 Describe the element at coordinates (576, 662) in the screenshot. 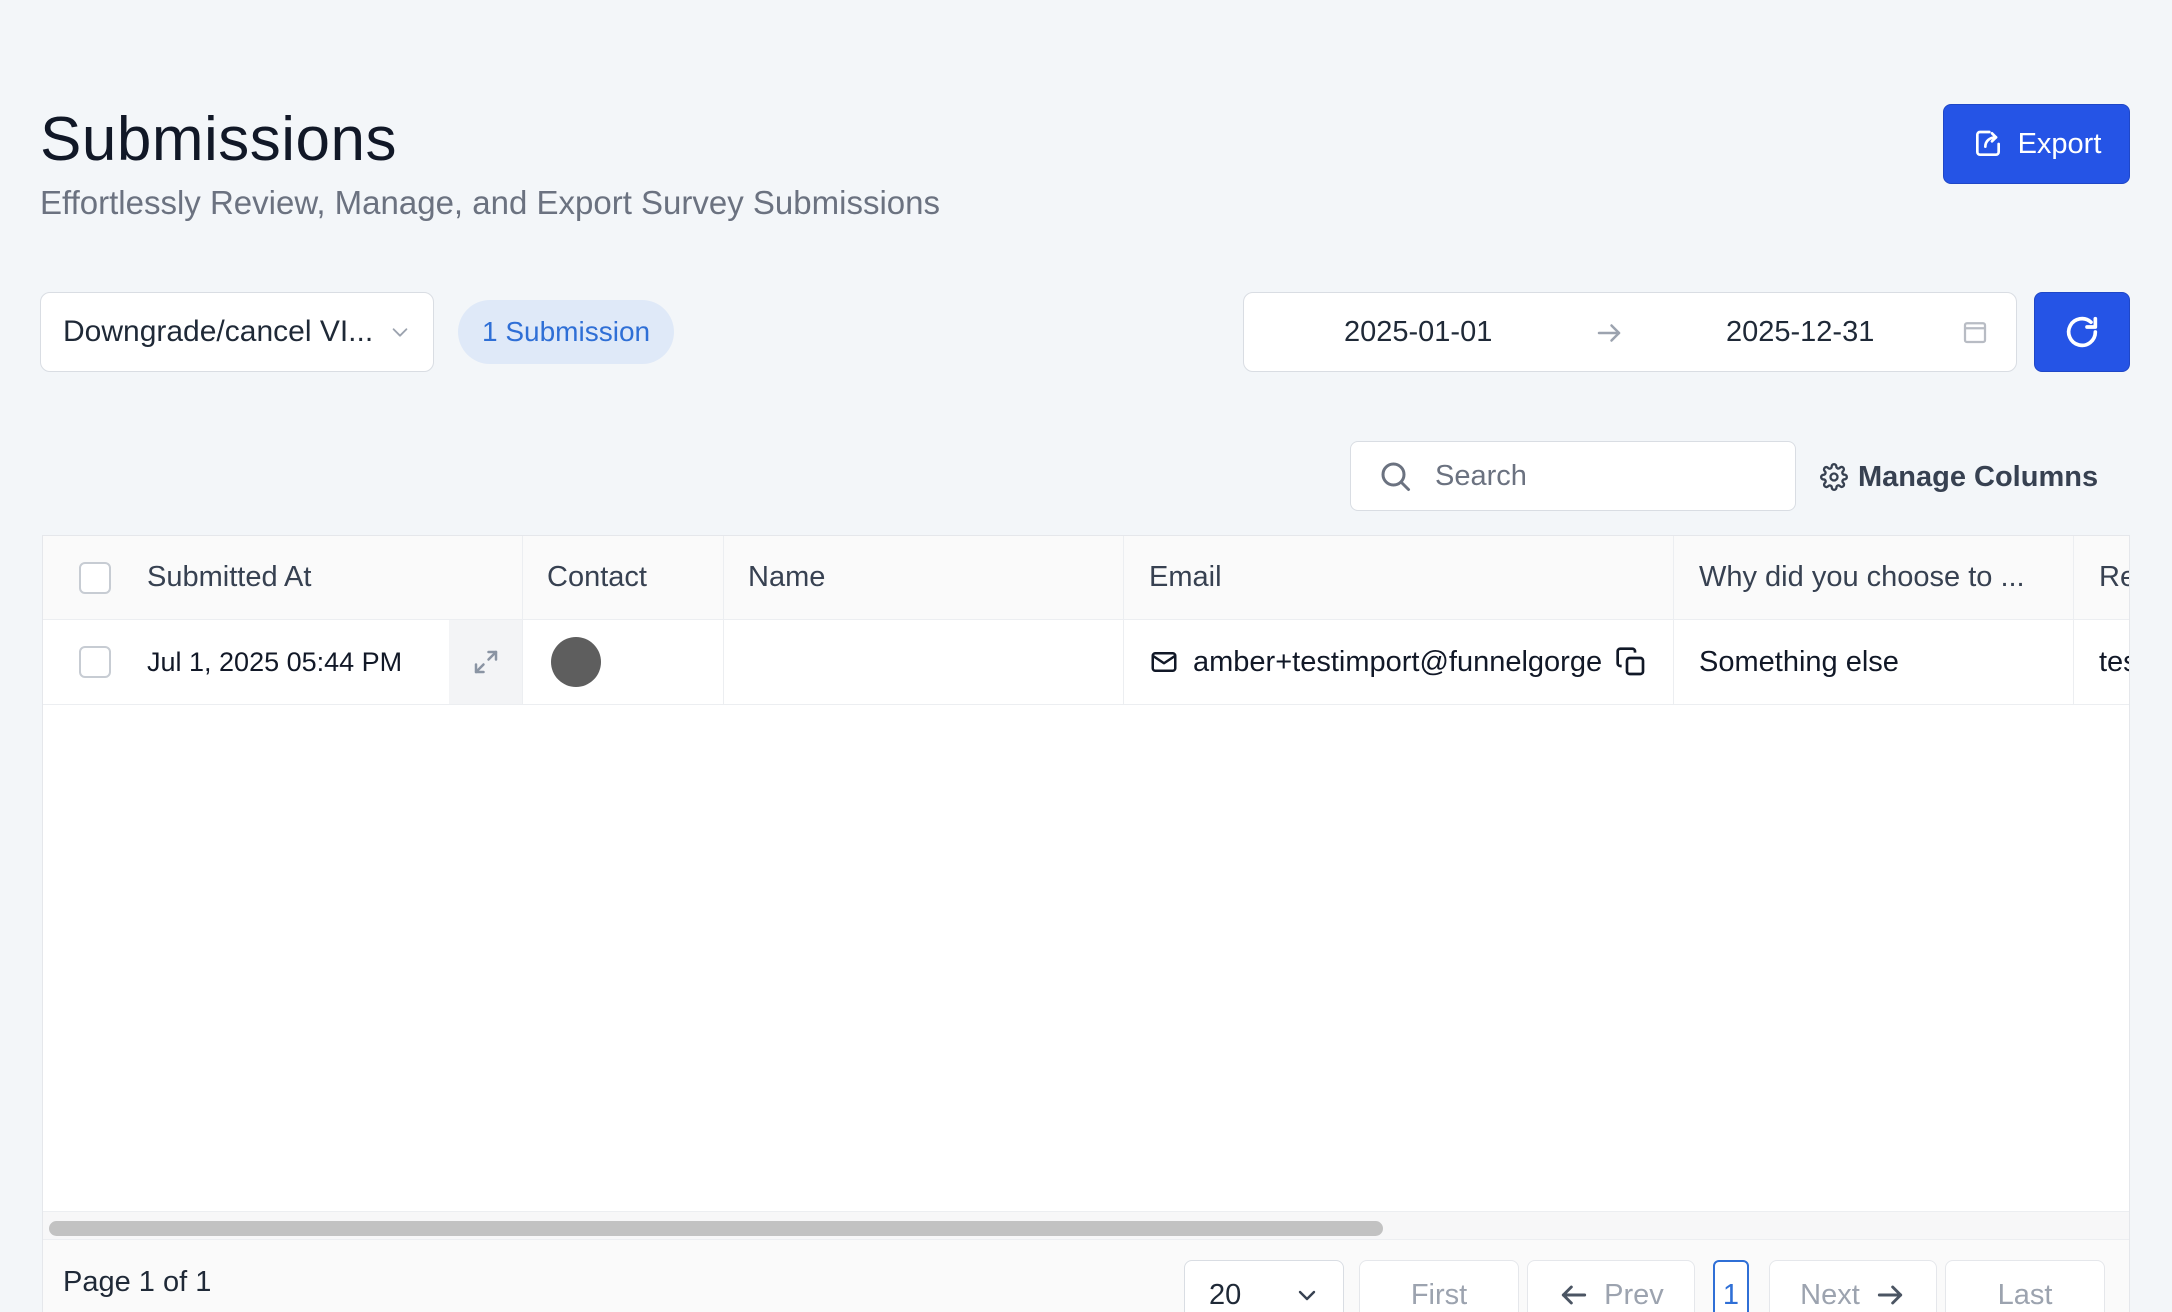

I see `avatar` at that location.